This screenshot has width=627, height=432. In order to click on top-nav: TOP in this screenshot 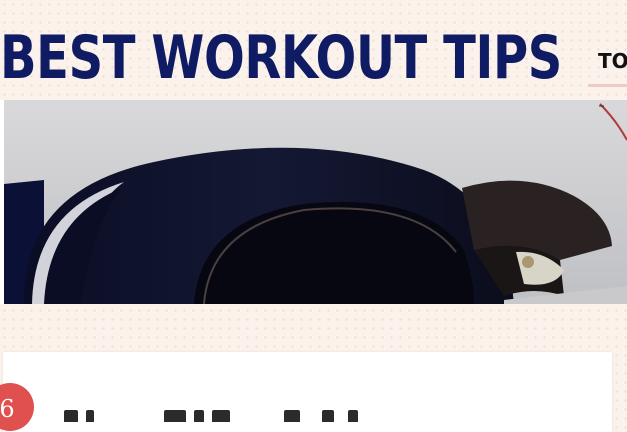, I will do `click(607, 67)`.